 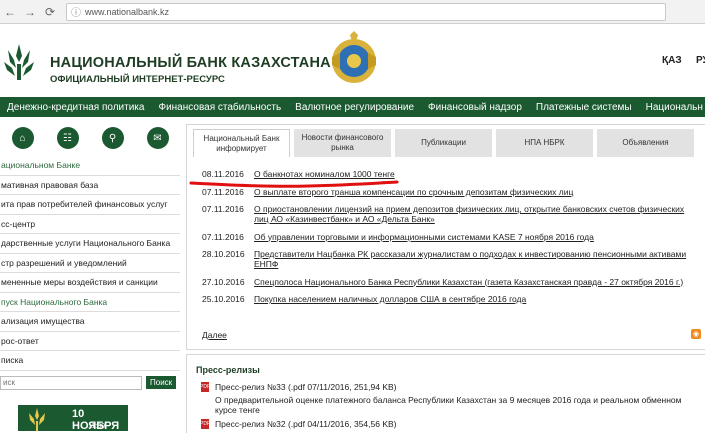 I want to click on nav-item-currency-regulation: Валютное регулирование, so click(x=354, y=107).